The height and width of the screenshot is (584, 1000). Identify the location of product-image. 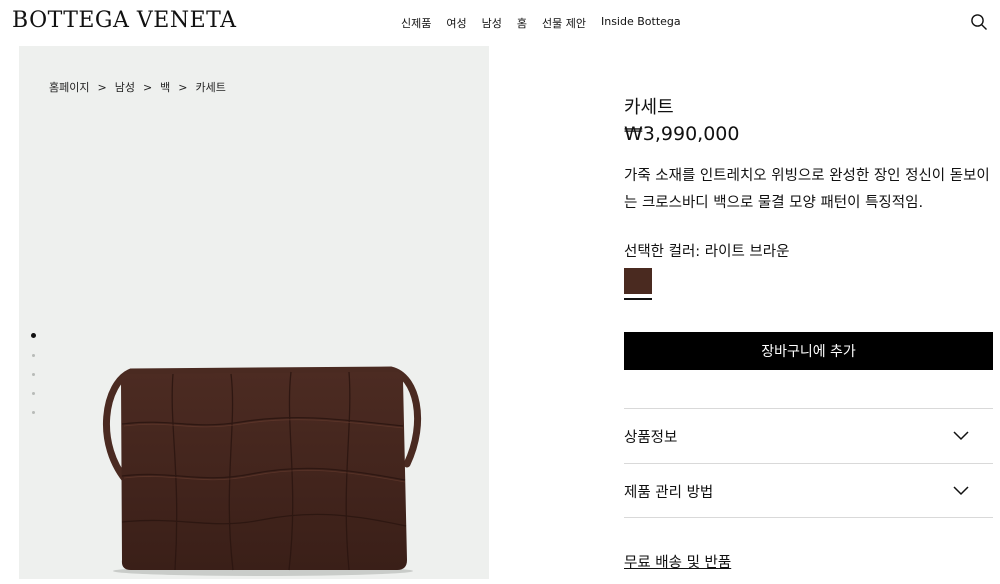
(262, 471).